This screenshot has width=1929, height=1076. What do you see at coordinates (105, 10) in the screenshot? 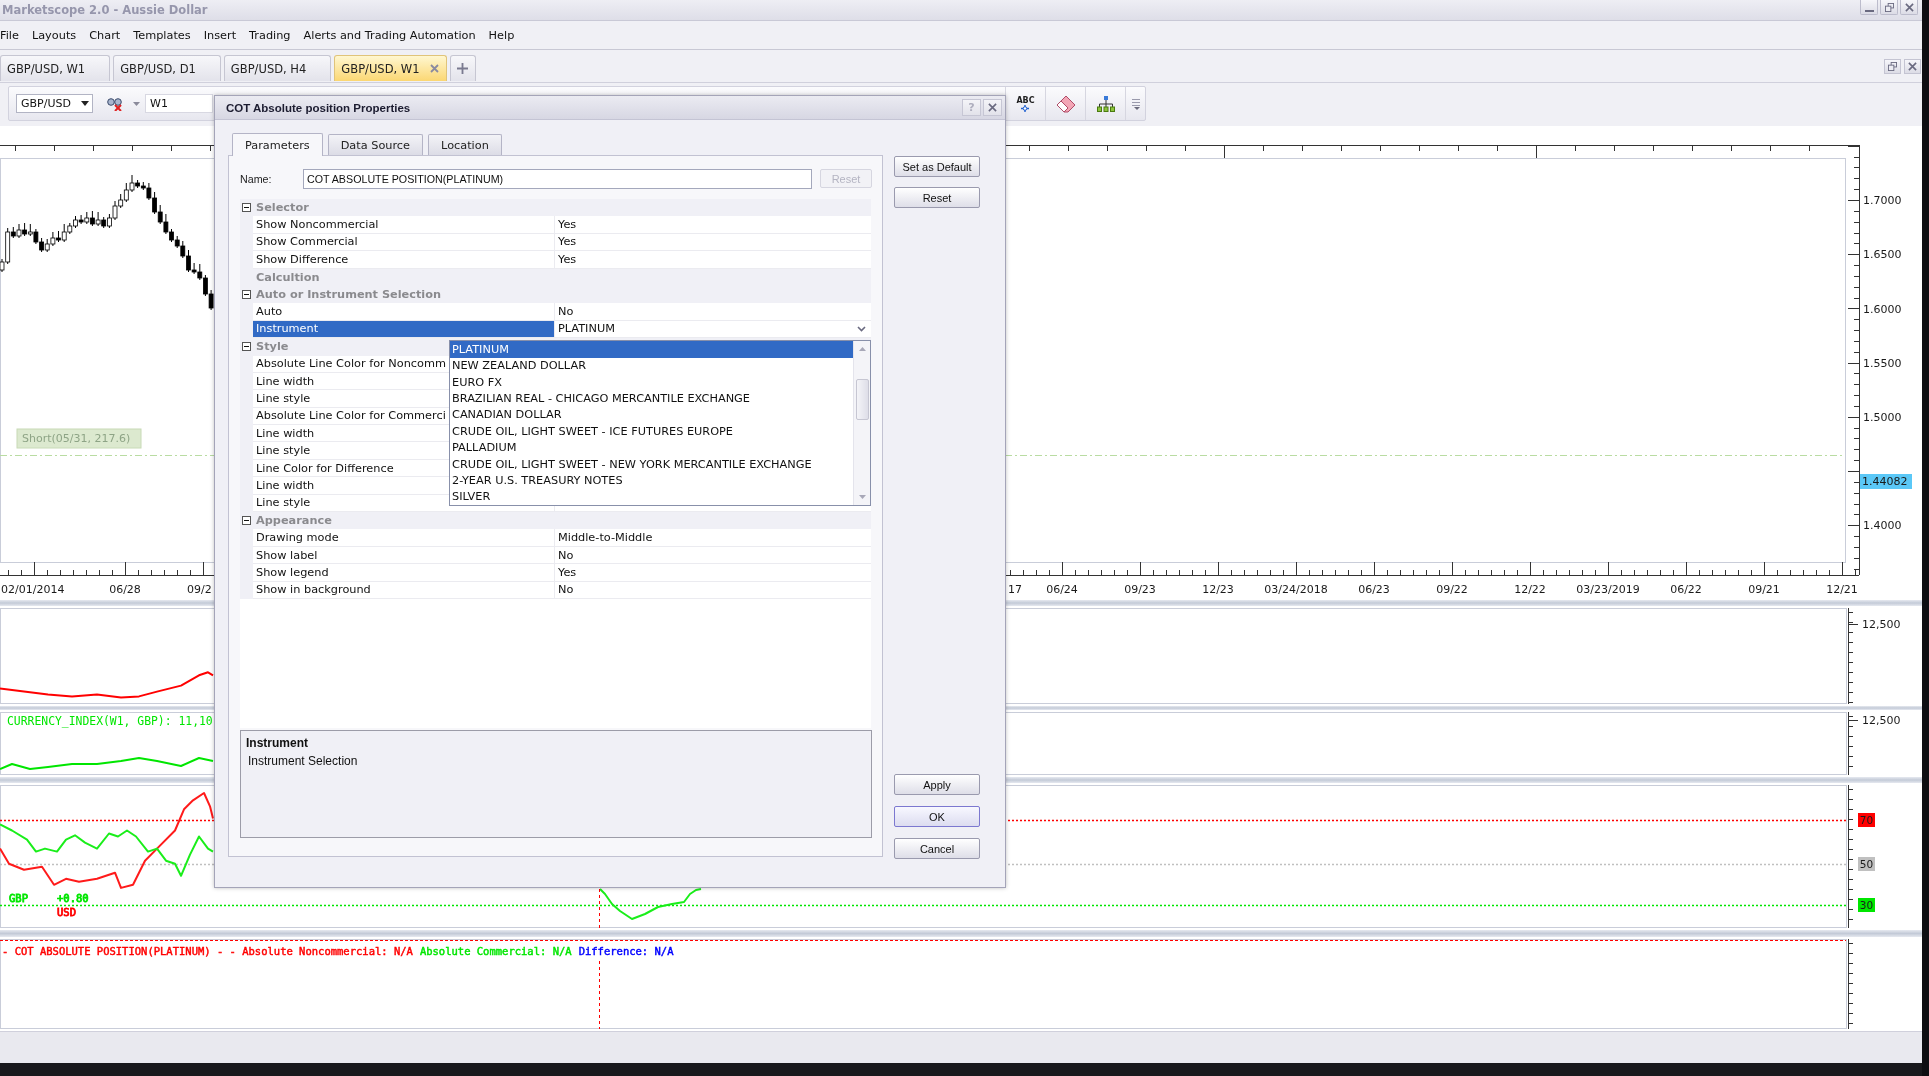
I see `window-title: Marketscope 2.0 - Aussie Dollar` at bounding box center [105, 10].